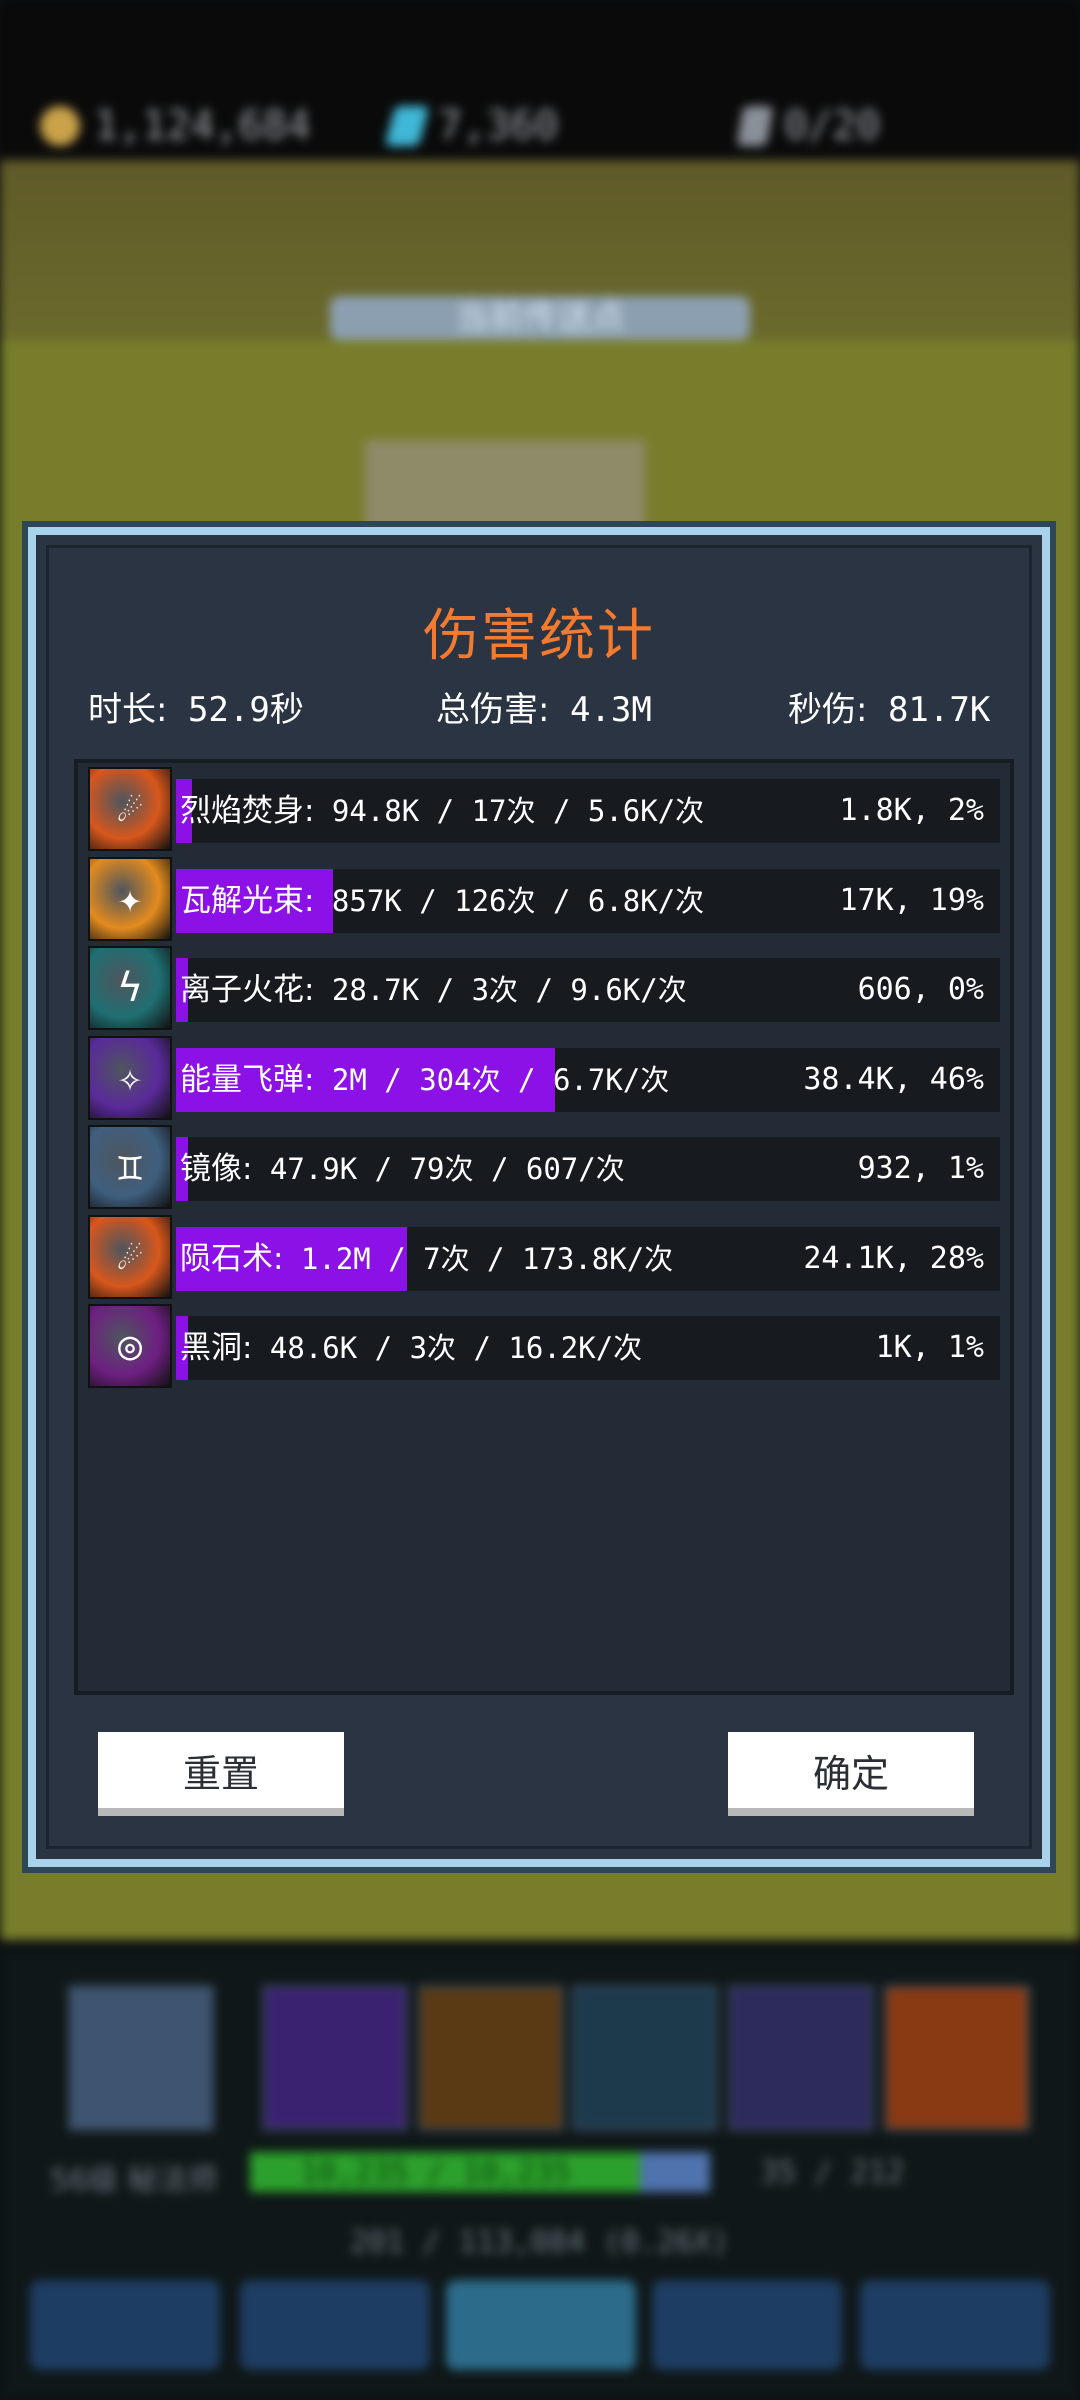  I want to click on light-star-icon: ✦, so click(130, 898).